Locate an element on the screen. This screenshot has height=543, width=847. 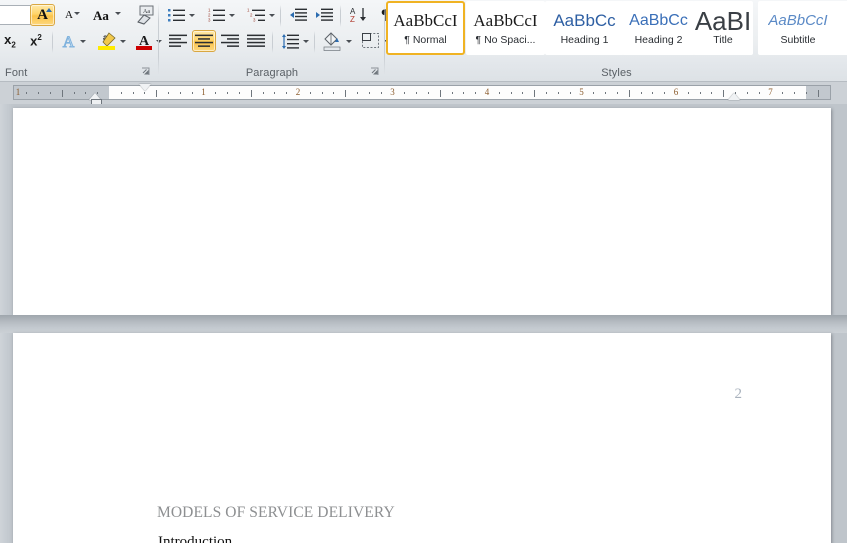
change-case-button: Aa is located at coordinates (101, 15).